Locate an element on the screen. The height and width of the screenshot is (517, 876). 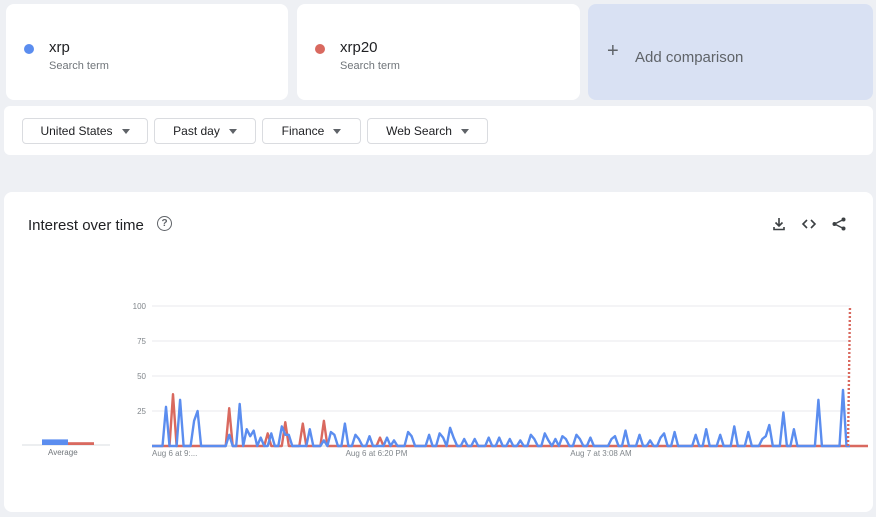
search-term-name: xrp is located at coordinates (59, 47).